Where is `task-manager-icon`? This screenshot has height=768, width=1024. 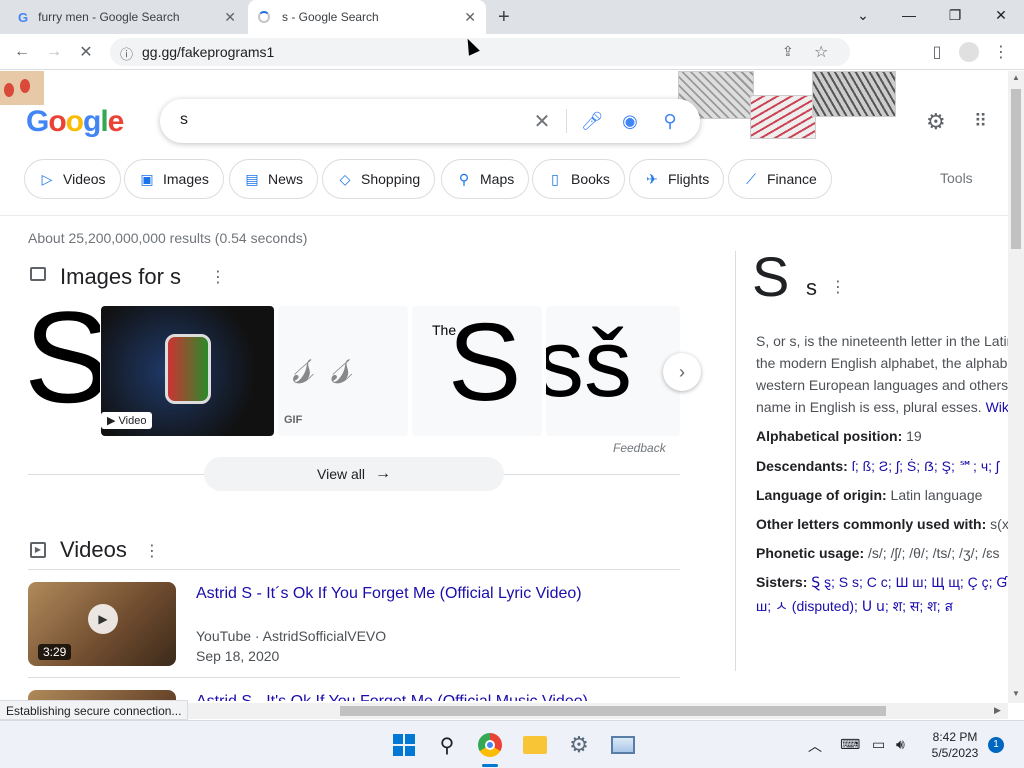
task-manager-icon is located at coordinates (623, 745).